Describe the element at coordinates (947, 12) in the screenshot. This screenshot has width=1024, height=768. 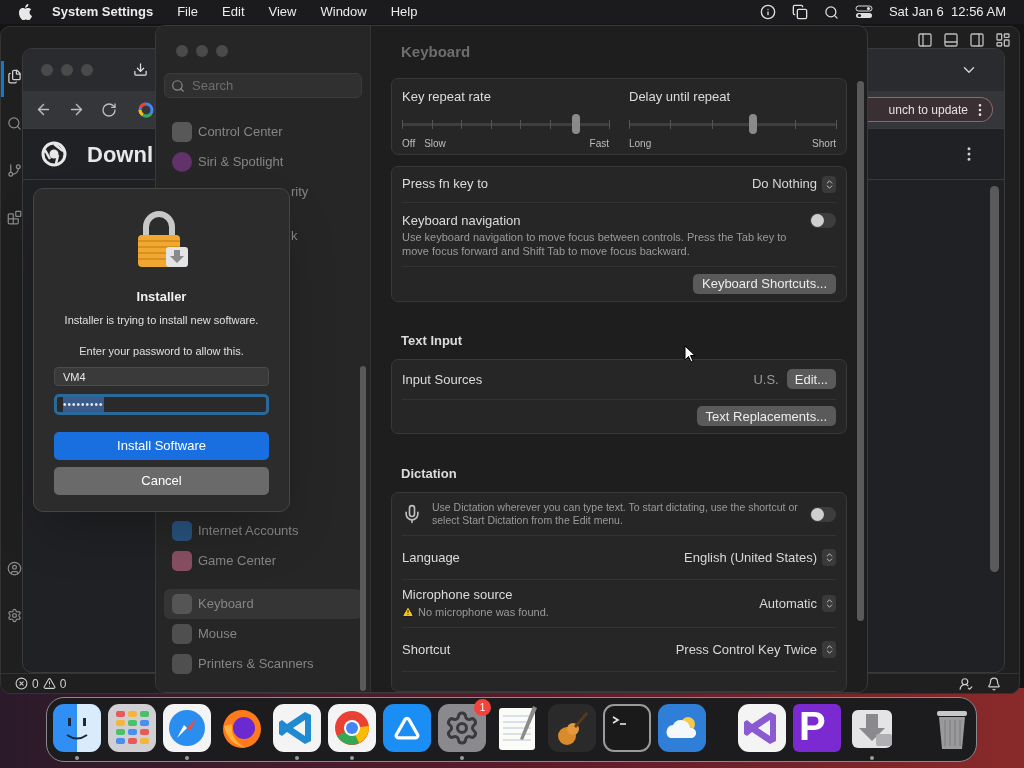
I see `menu-bar-clock: Sat Jan 6 12:56 AM` at that location.